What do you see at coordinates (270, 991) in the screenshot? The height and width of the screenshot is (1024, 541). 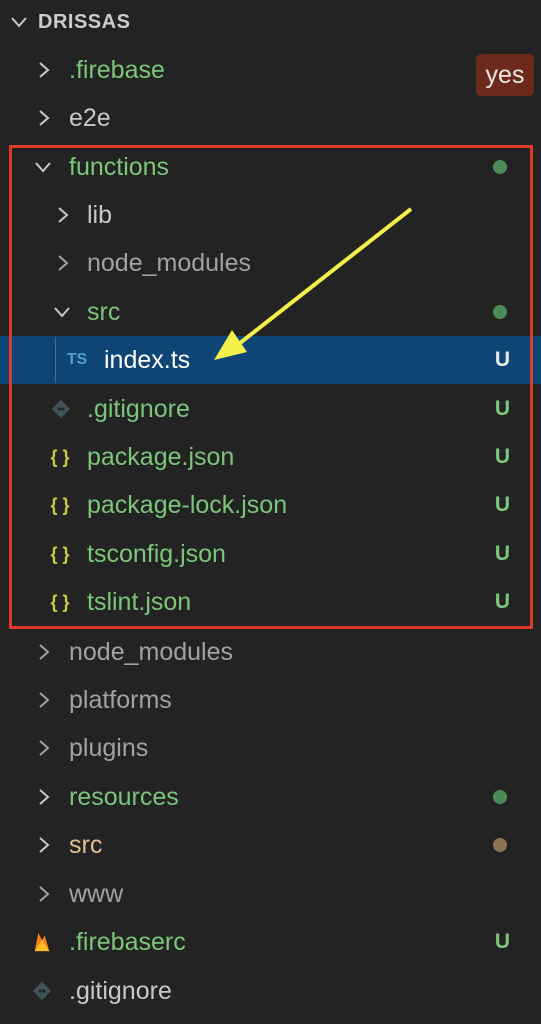 I see `tree-item-gitignore-file: .gitignore` at bounding box center [270, 991].